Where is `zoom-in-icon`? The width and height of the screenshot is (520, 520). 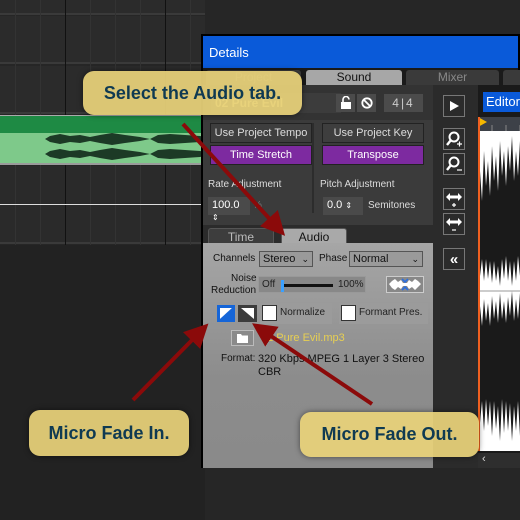
zoom-in-icon is located at coordinates (454, 139).